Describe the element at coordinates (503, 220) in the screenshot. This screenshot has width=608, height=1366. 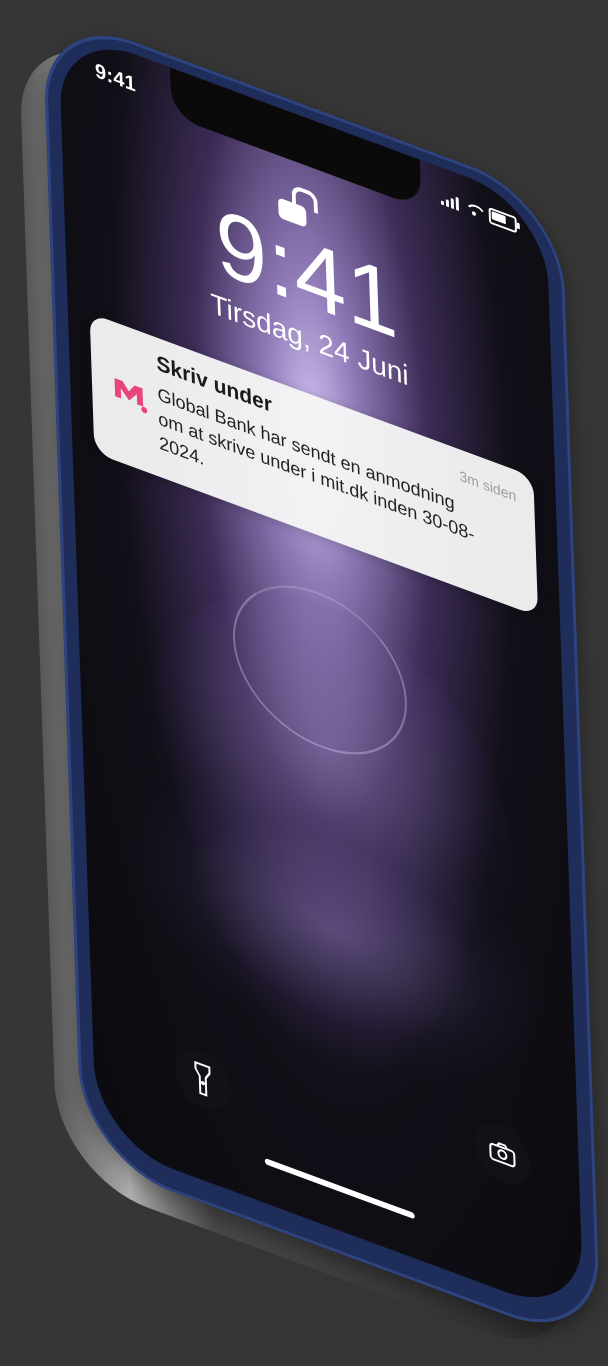
I see `battery-icon` at that location.